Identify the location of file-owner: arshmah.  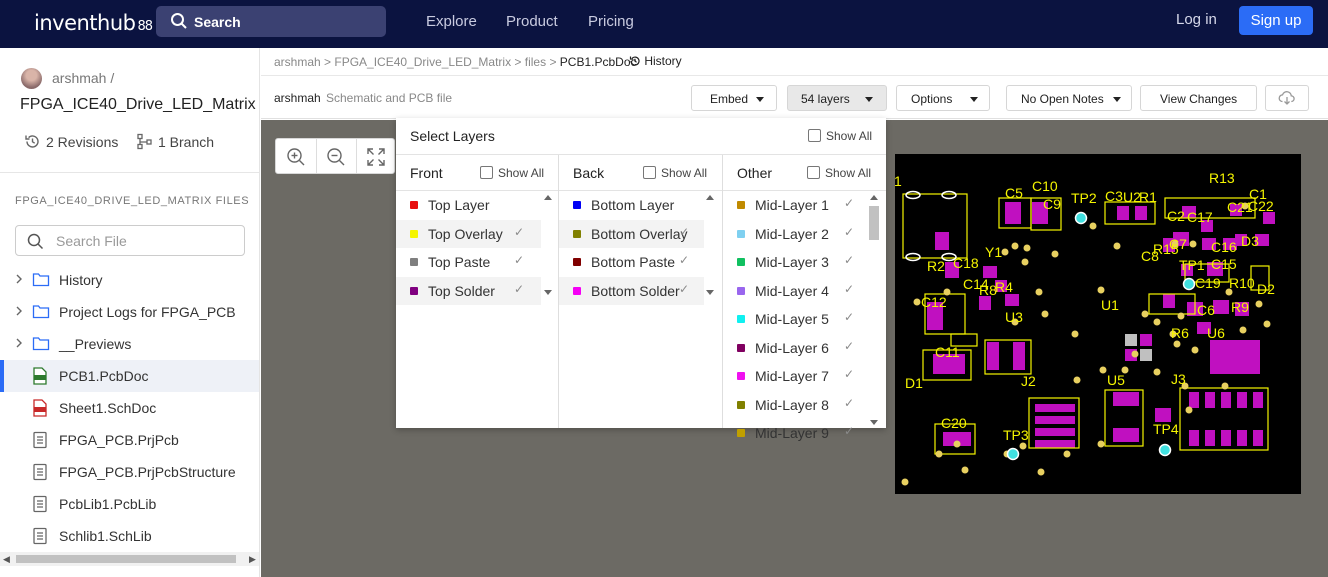
(297, 98).